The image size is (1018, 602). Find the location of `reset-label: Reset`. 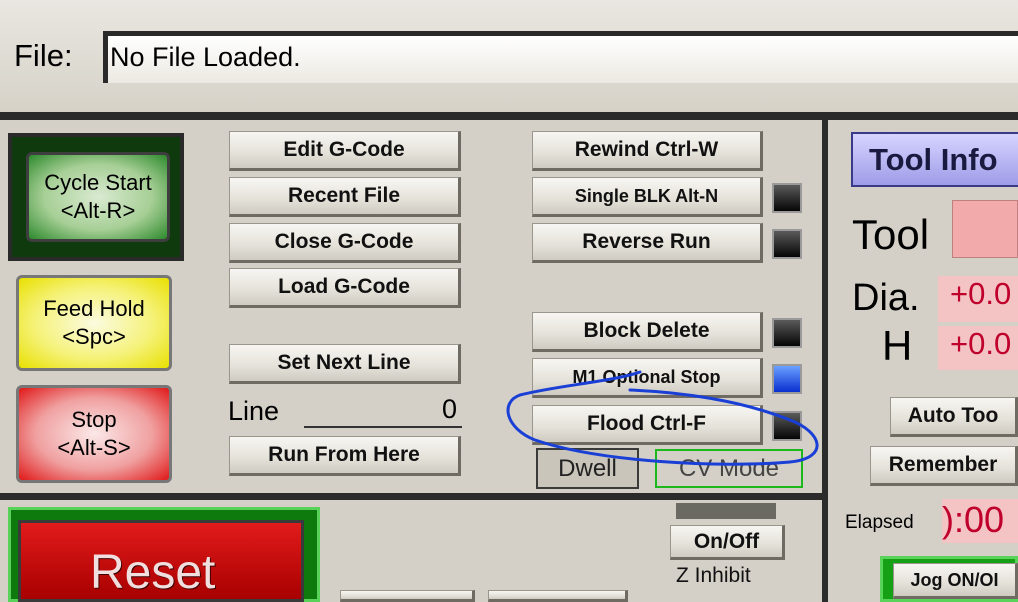

reset-label: Reset is located at coordinates (153, 572).